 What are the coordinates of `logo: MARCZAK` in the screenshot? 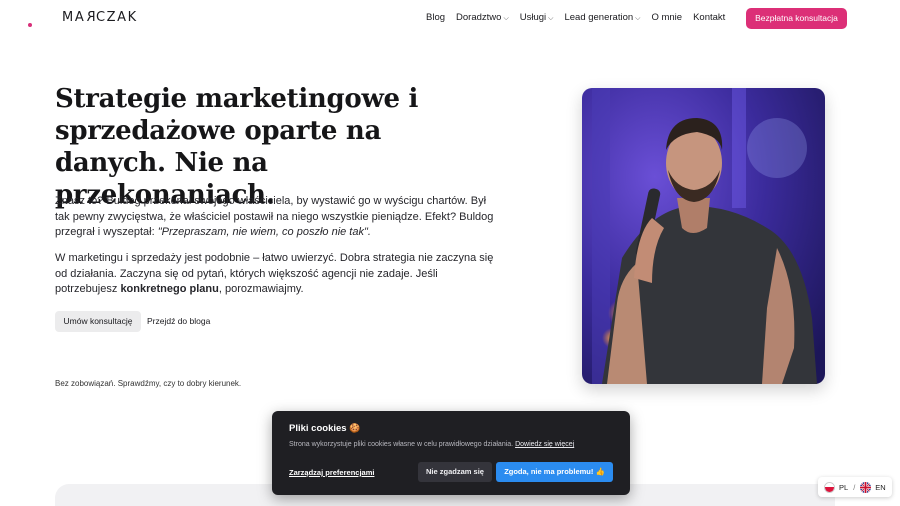 It's located at (100, 17).